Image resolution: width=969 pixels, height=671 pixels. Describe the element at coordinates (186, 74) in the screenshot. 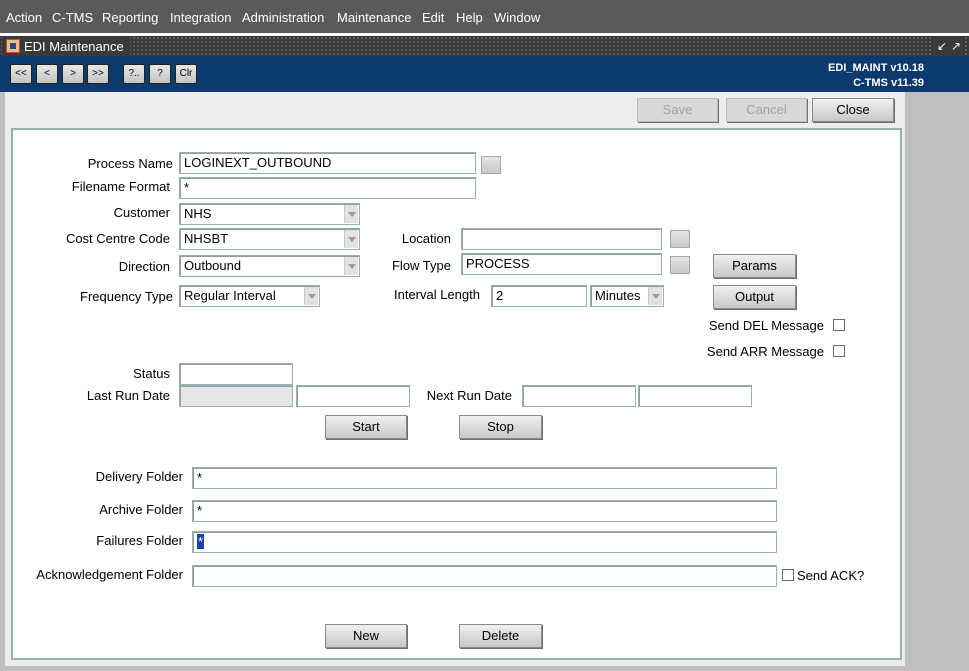

I see `clear-button: Clr` at that location.